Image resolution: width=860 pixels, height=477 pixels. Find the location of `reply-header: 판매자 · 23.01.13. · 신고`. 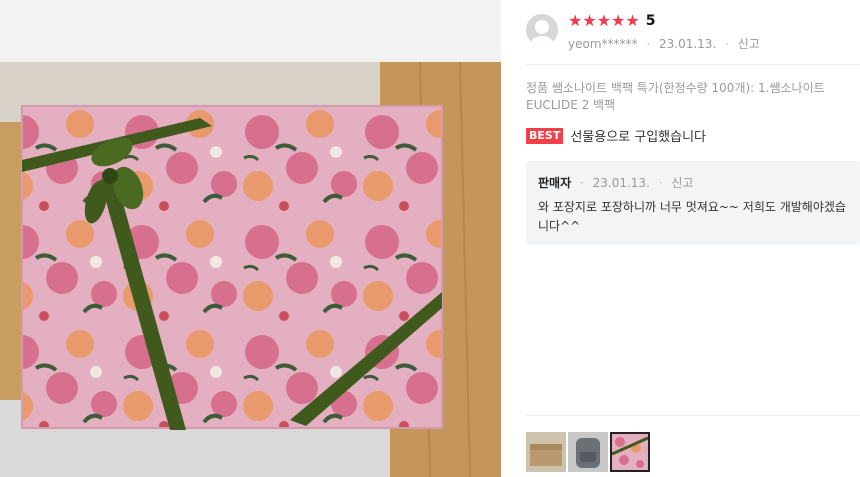

reply-header: 판매자 · 23.01.13. · 신고 is located at coordinates (615, 182).